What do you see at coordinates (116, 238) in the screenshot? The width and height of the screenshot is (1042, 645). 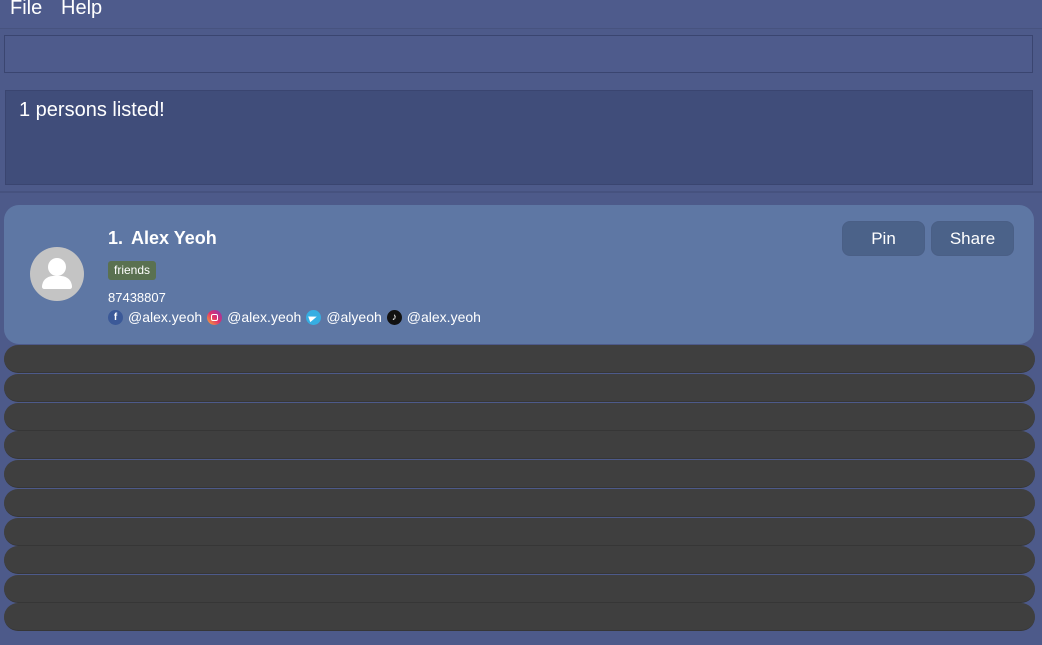 I see `person-index: 1.` at bounding box center [116, 238].